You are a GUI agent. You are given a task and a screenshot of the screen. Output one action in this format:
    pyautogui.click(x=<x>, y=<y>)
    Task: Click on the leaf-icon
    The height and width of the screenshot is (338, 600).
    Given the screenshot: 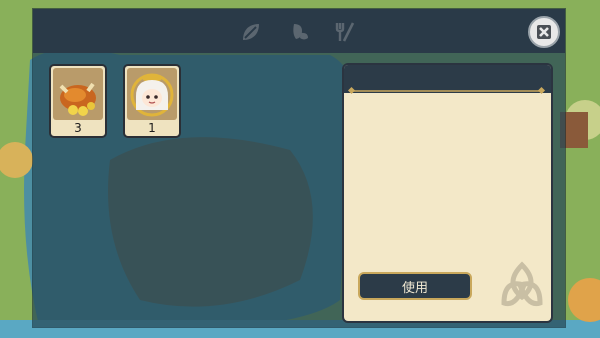 What is the action you would take?
    pyautogui.click(x=251, y=32)
    